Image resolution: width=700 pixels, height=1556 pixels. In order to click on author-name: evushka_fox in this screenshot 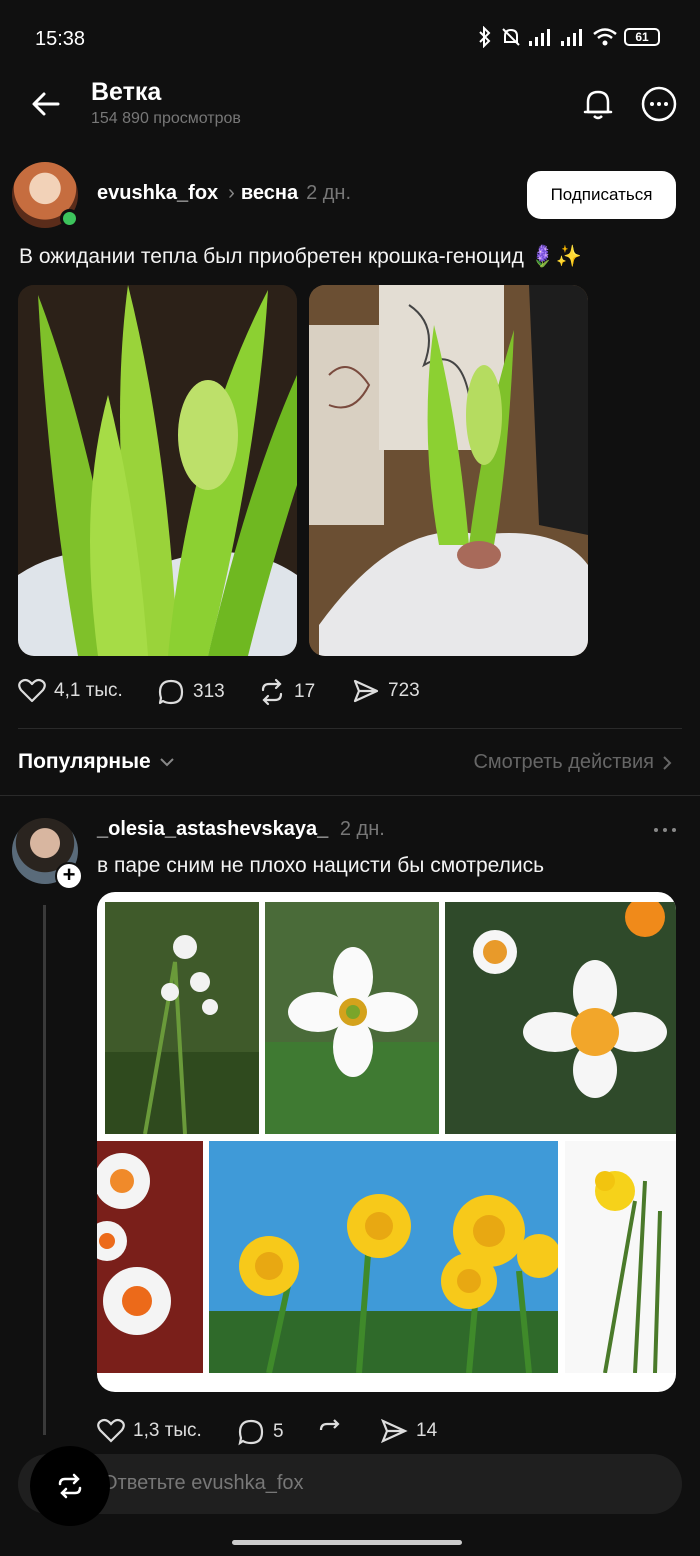, I will do `click(157, 193)`.